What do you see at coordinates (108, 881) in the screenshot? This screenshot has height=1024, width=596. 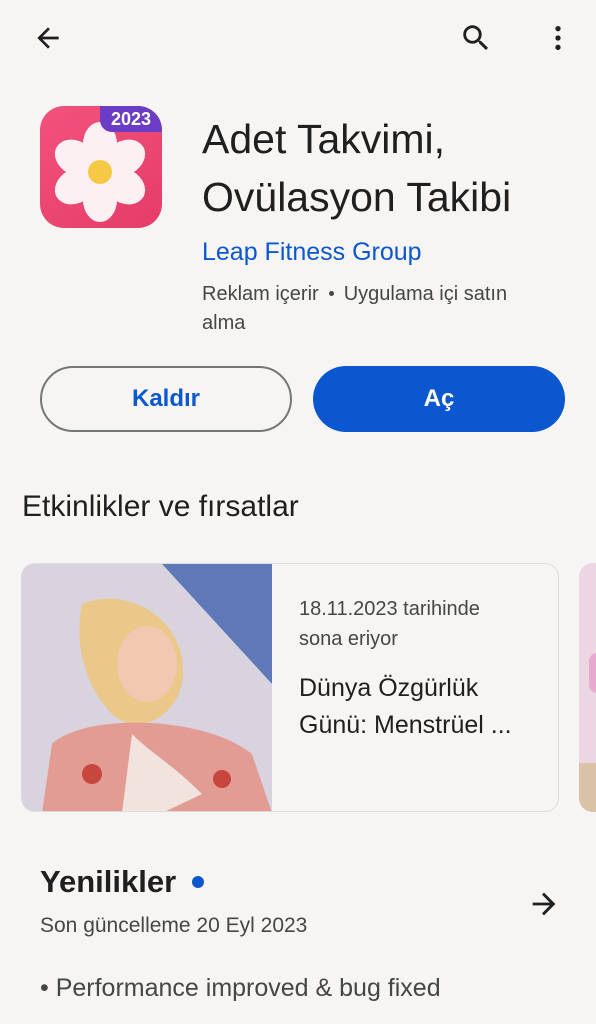 I see `whats-new-label: Yenilikler` at bounding box center [108, 881].